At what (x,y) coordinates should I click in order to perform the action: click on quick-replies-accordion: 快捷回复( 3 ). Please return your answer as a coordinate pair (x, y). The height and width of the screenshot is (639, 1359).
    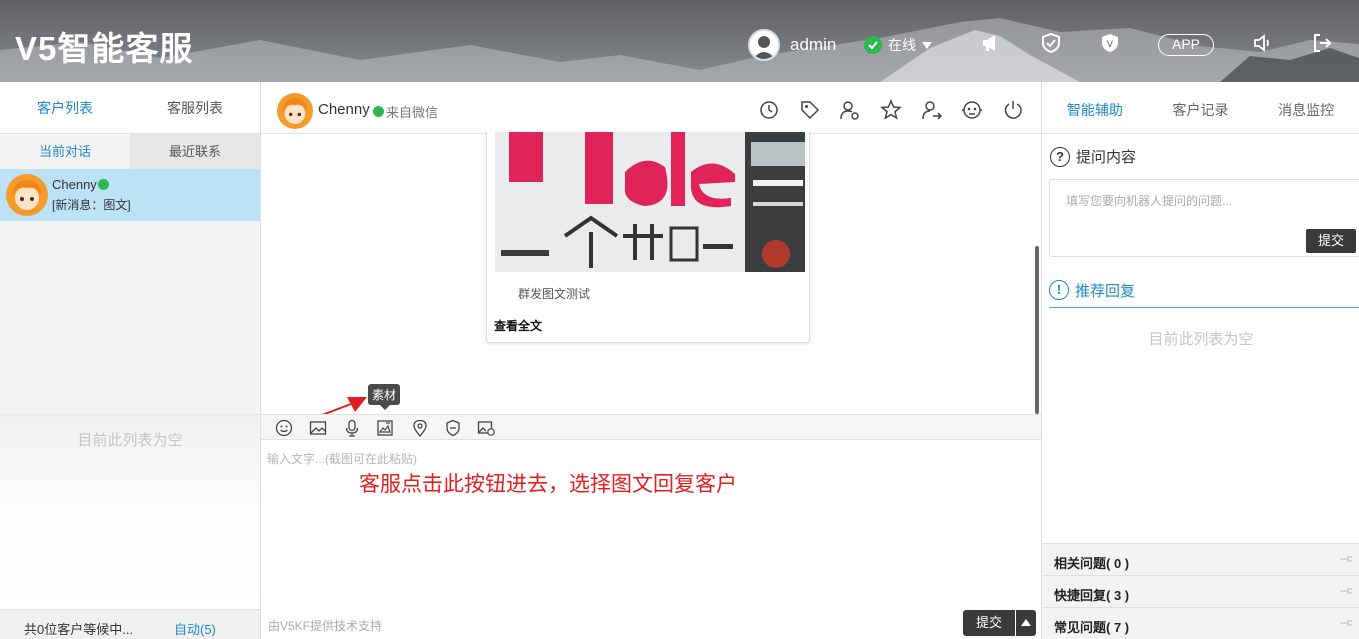
    Looking at the image, I should click on (1200, 591).